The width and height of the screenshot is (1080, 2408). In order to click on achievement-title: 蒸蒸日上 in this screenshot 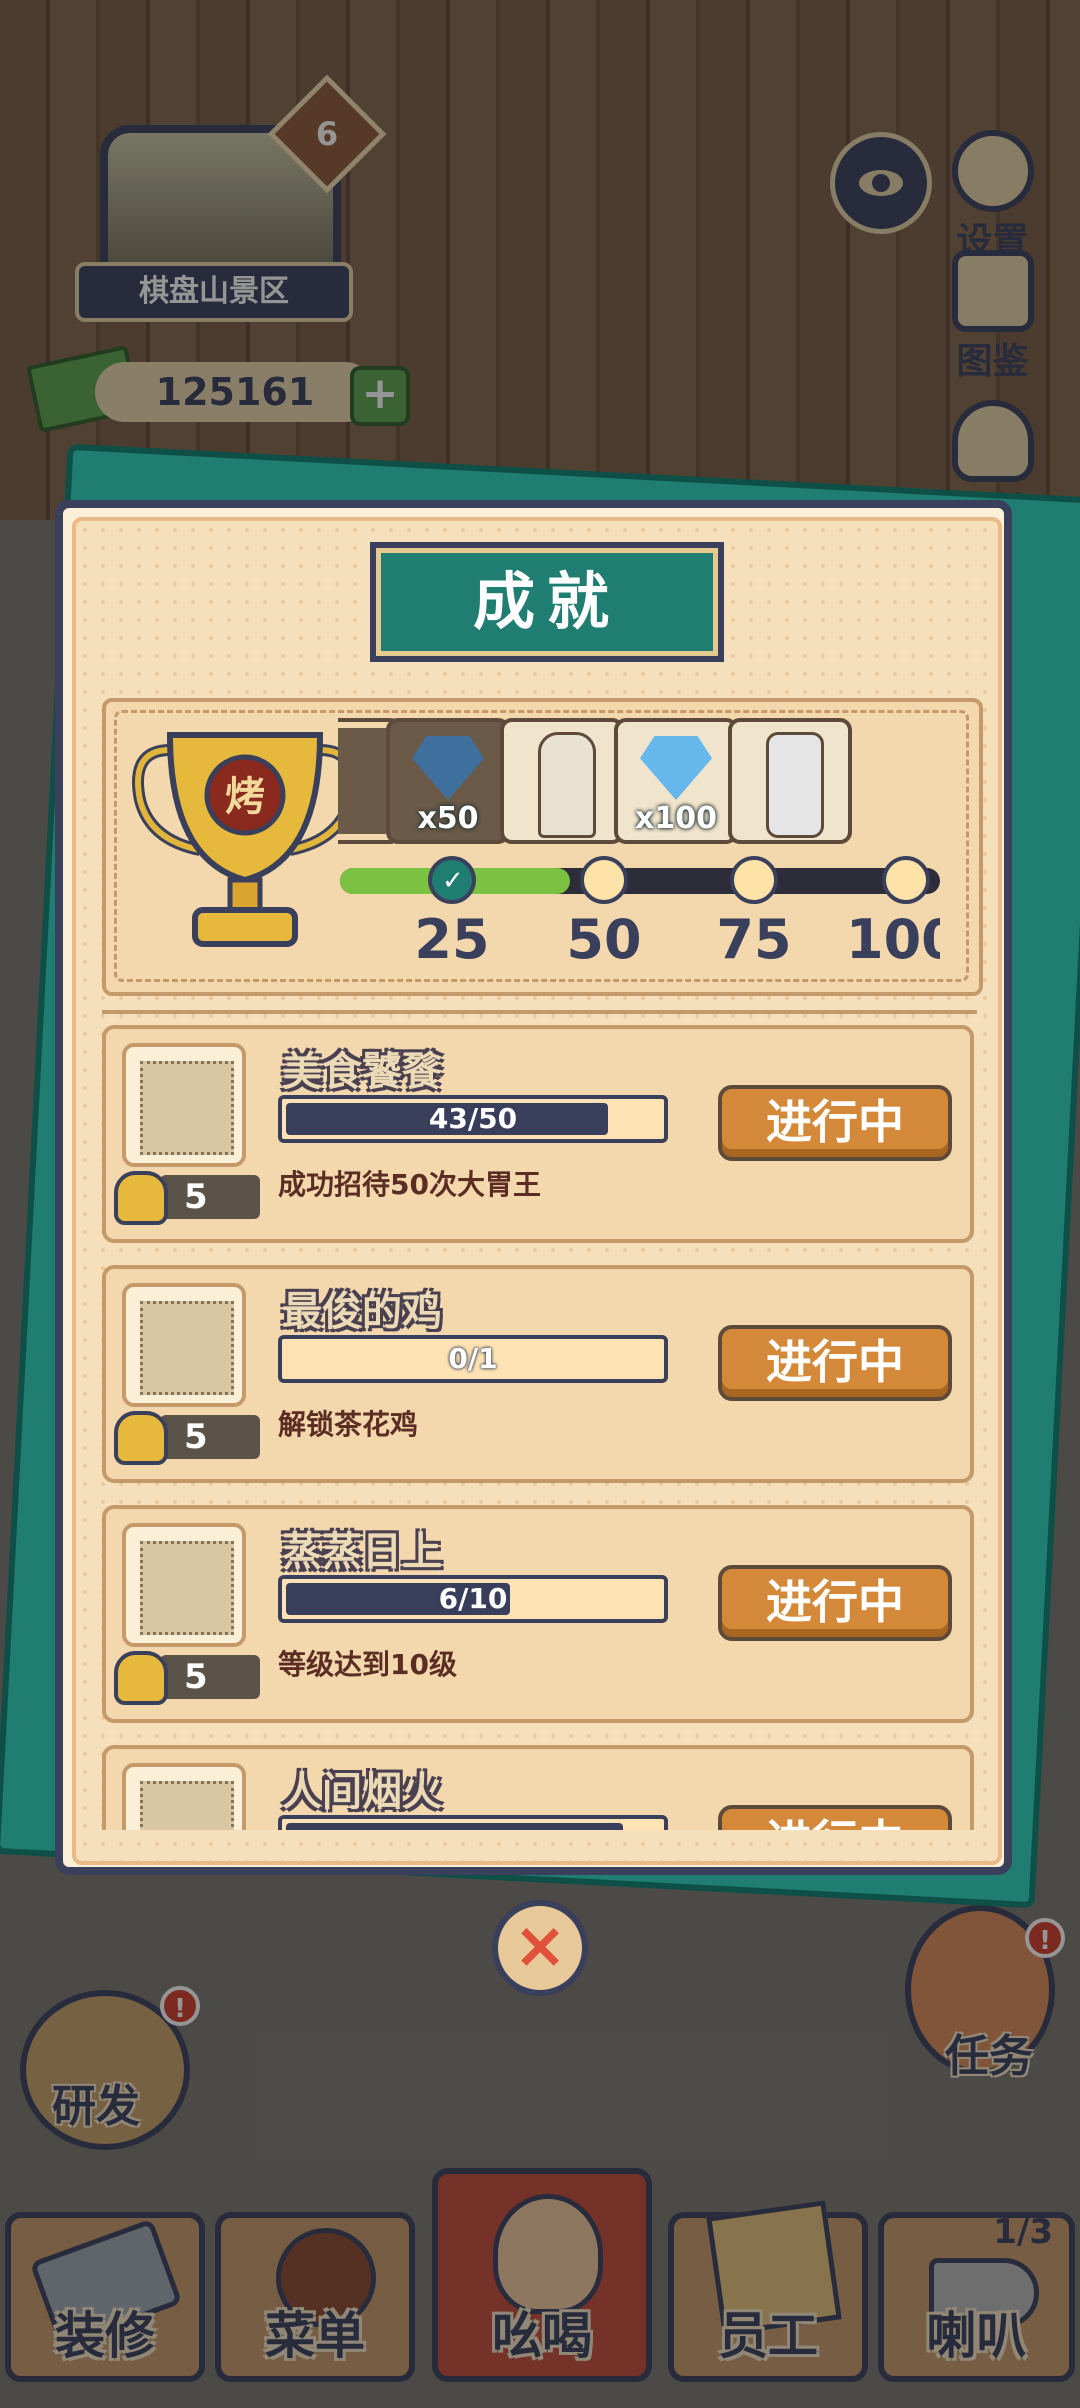, I will do `click(362, 1552)`.